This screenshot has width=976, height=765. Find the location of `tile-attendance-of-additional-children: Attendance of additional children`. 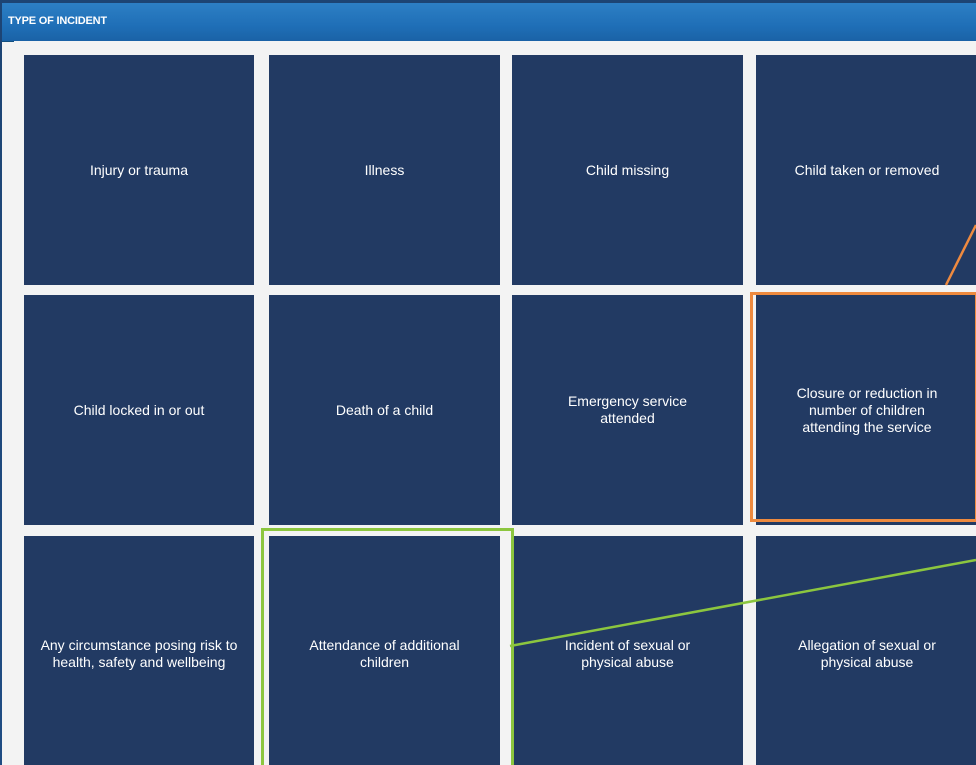

tile-attendance-of-additional-children: Attendance of additional children is located at coordinates (384, 650).